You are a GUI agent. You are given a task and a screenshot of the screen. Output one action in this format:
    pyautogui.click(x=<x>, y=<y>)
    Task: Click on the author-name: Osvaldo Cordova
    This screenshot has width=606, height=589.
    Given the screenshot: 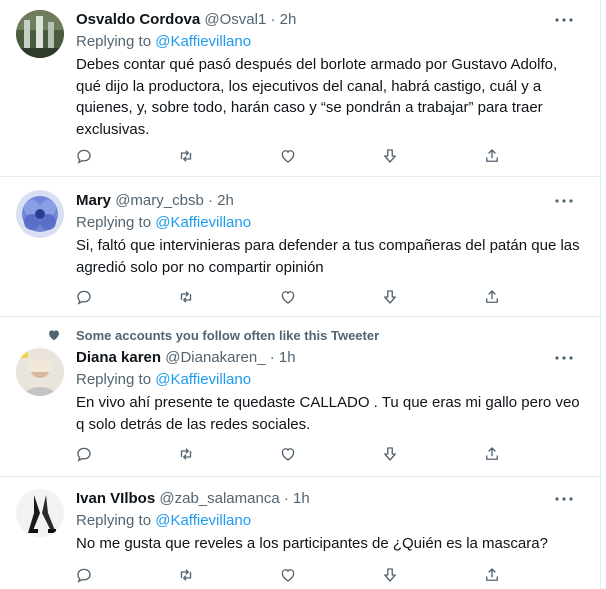 What is the action you would take?
    pyautogui.click(x=138, y=19)
    